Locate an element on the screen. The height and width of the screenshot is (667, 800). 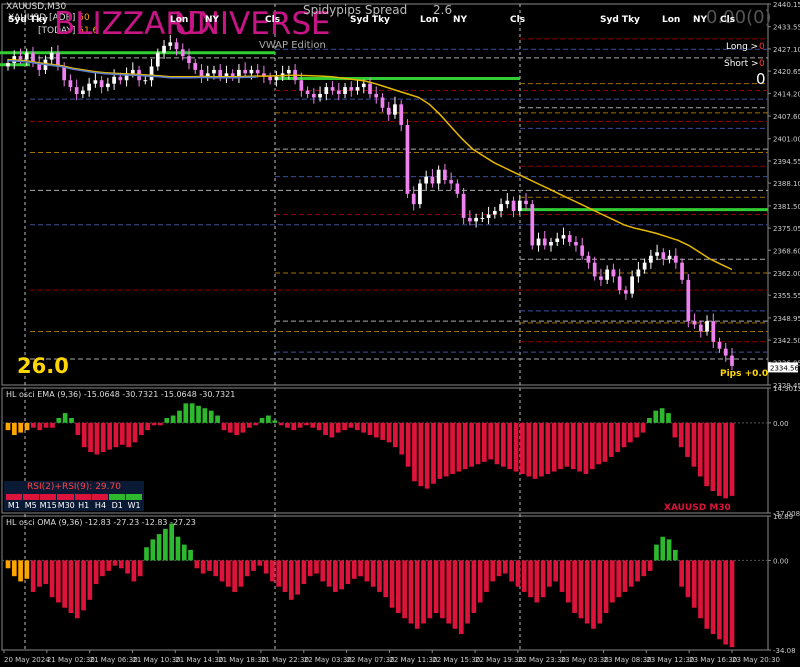
session-label-8: Syd Tky is located at coordinates (620, 20).